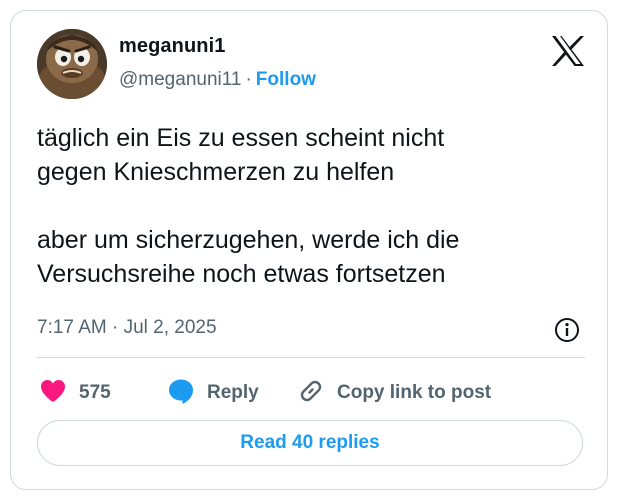  Describe the element at coordinates (53, 393) in the screenshot. I see `heart-icon` at that location.